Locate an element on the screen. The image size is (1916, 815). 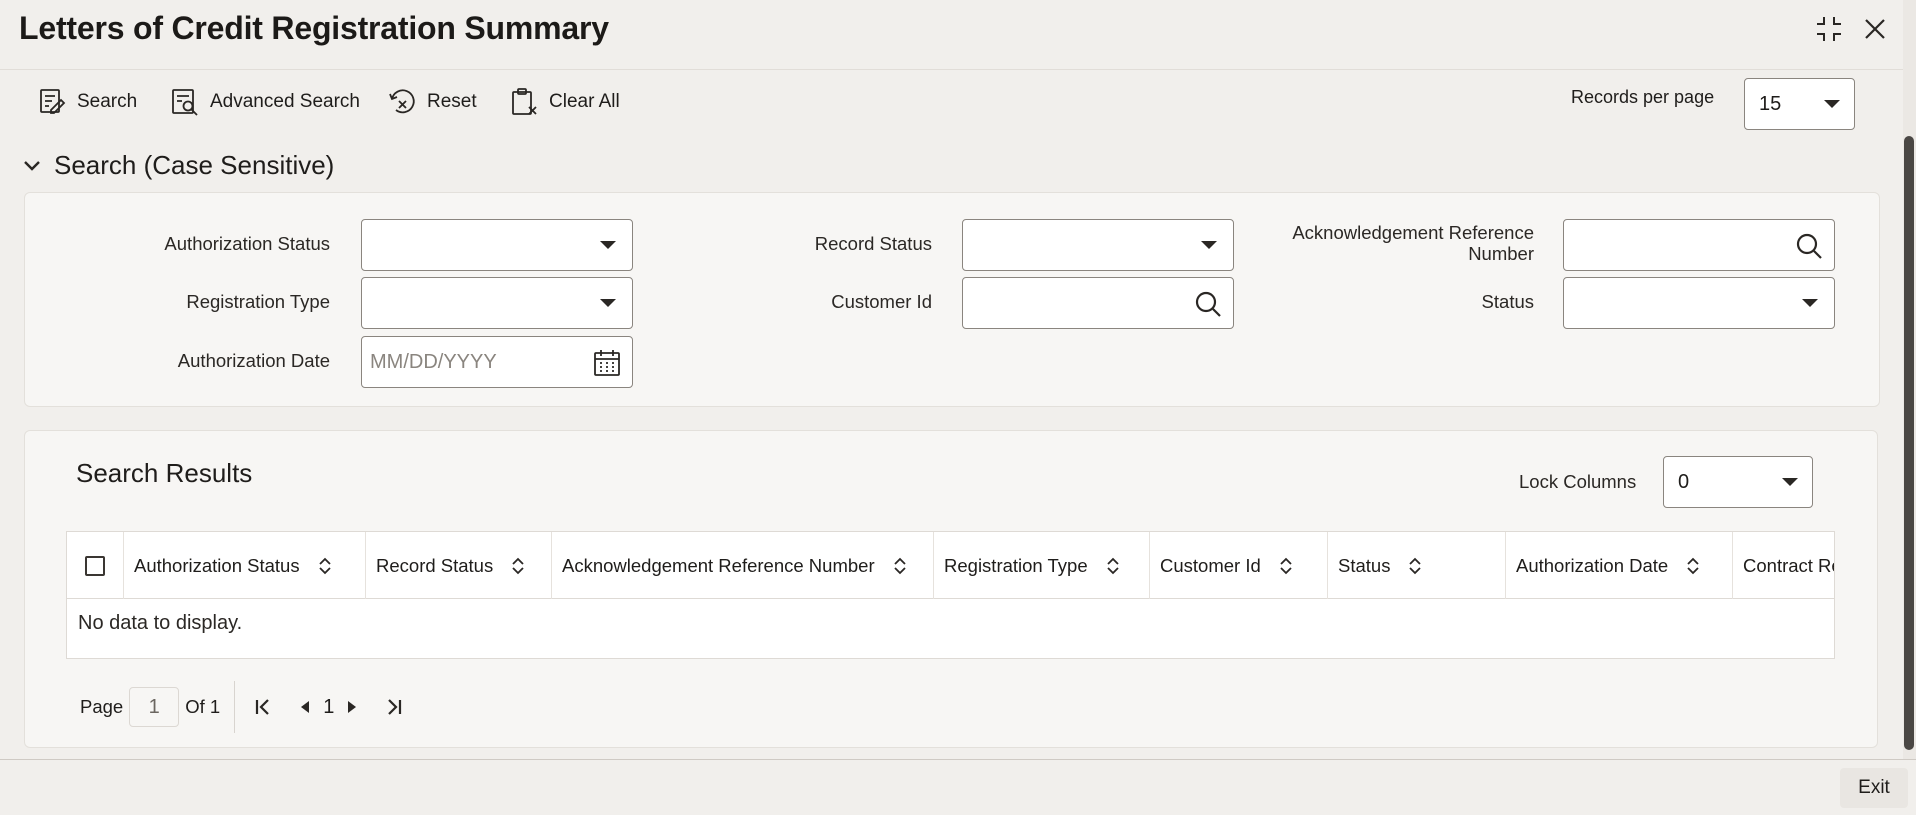
page-number-input: 1 is located at coordinates (154, 707).